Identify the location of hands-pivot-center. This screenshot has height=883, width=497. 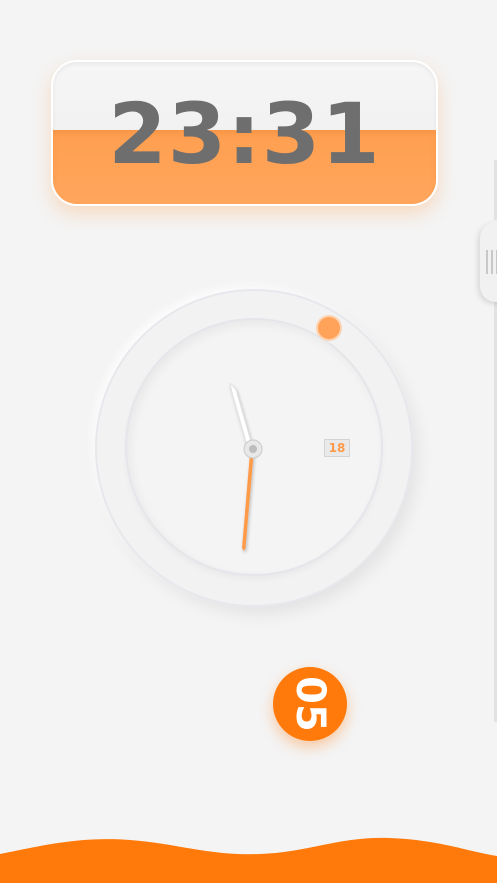
(253, 449).